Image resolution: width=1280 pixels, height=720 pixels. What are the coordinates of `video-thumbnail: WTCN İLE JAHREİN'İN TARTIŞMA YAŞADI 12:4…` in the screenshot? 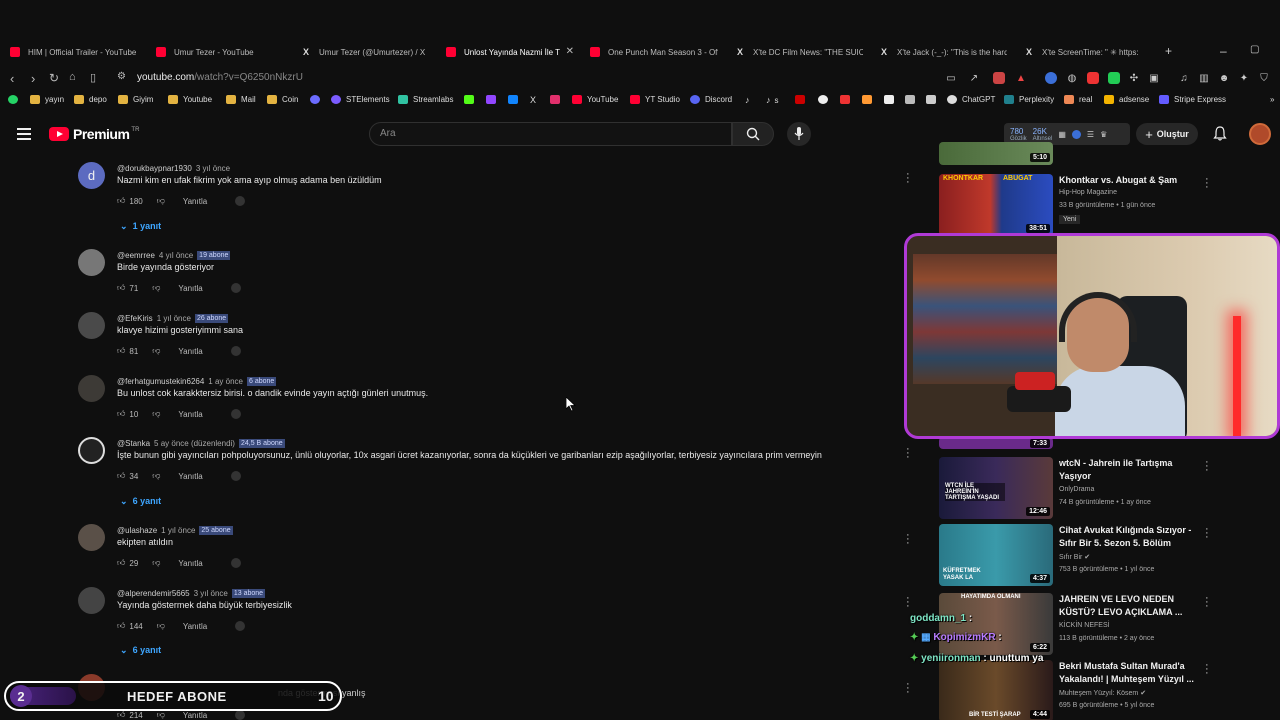 It's located at (996, 488).